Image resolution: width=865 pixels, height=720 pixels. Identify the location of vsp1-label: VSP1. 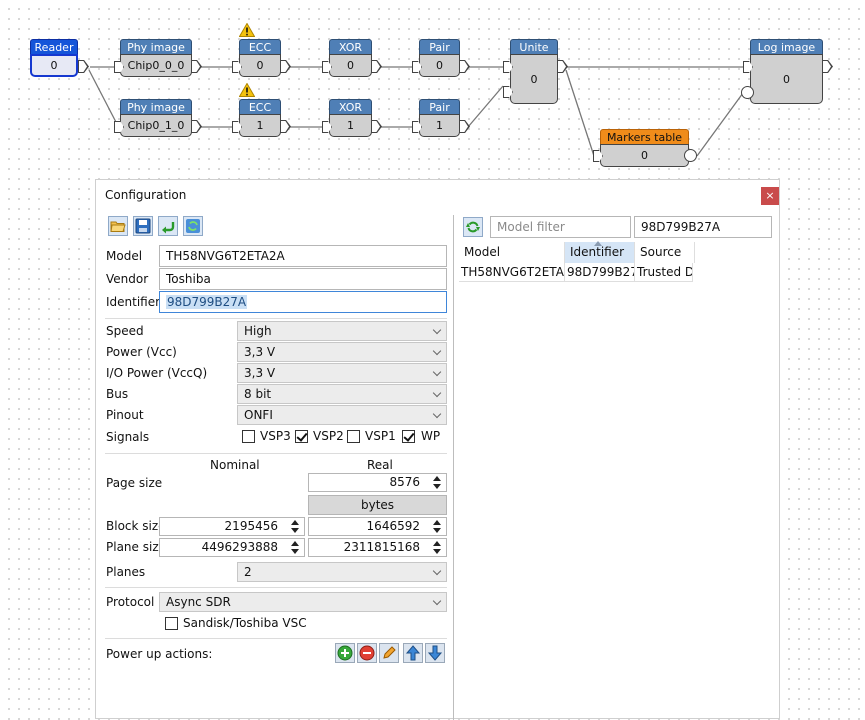
(380, 436).